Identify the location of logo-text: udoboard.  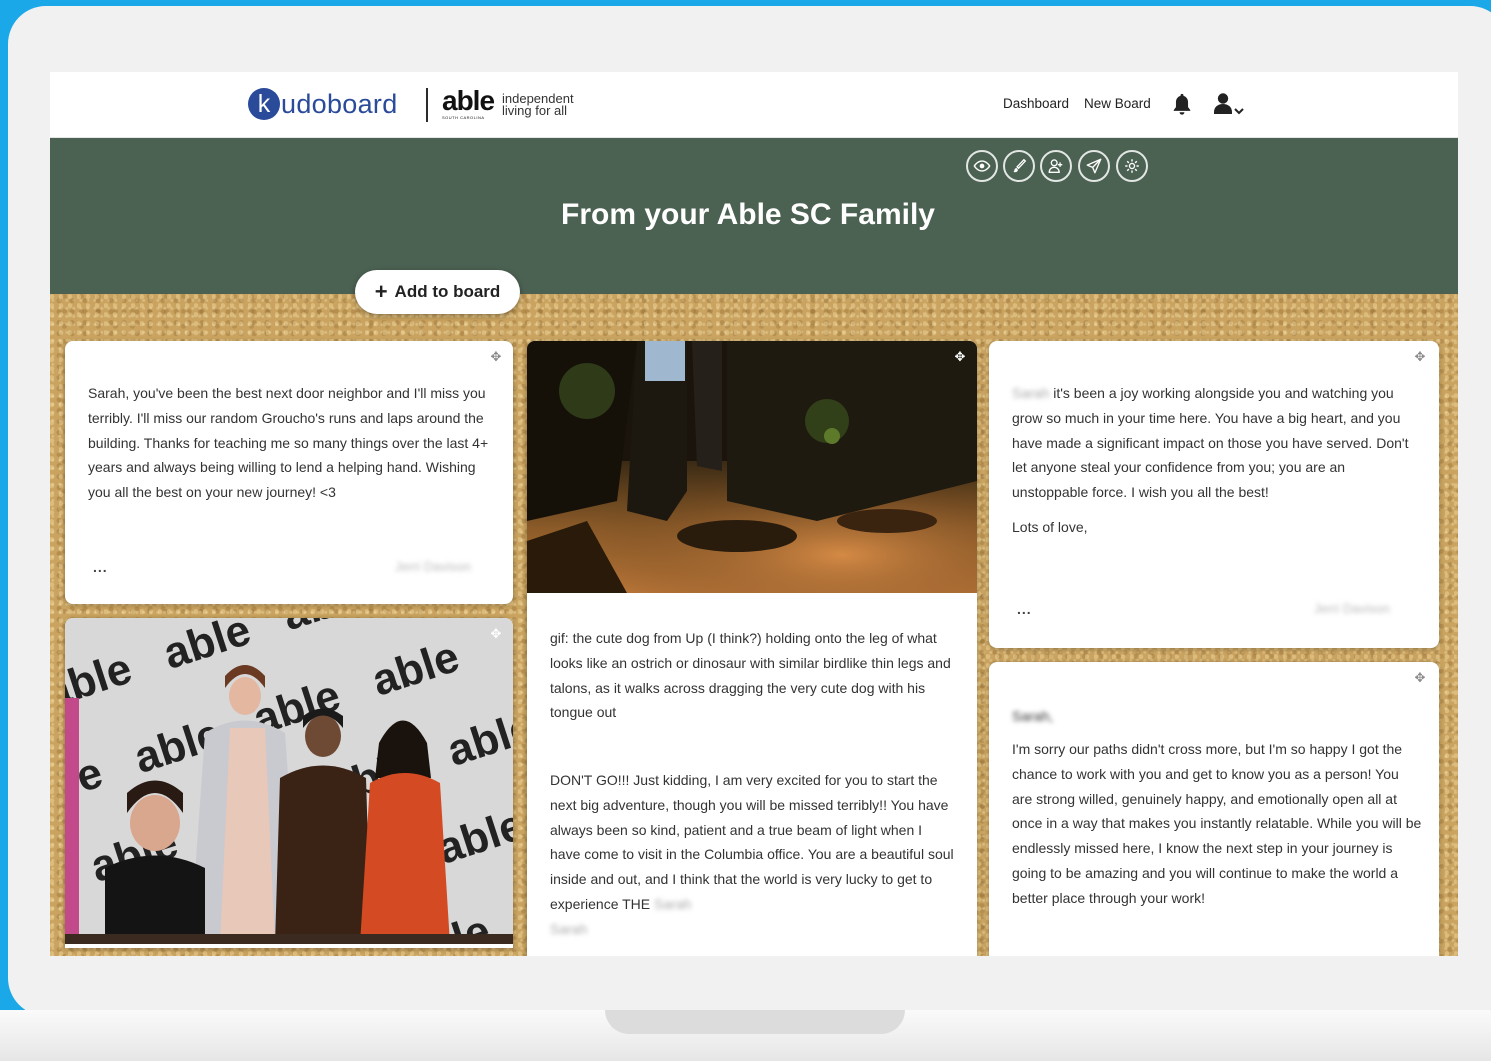
(339, 103).